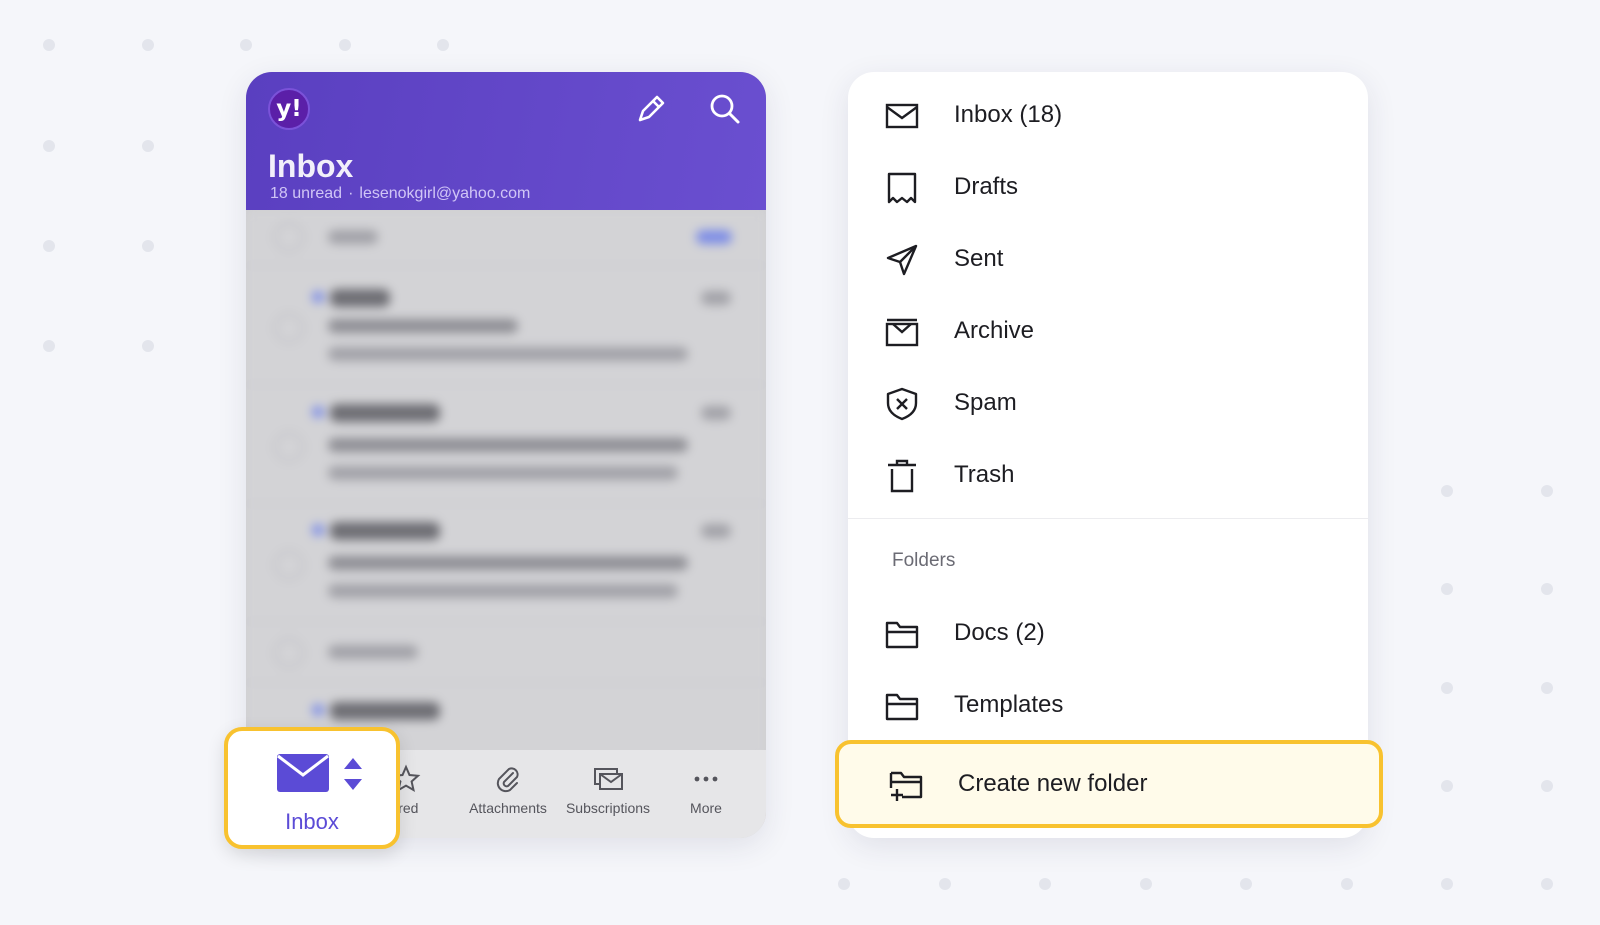 This screenshot has height=925, width=1600. I want to click on account-summary: 18 unread · lesenokgirl@yahoo.com, so click(400, 193).